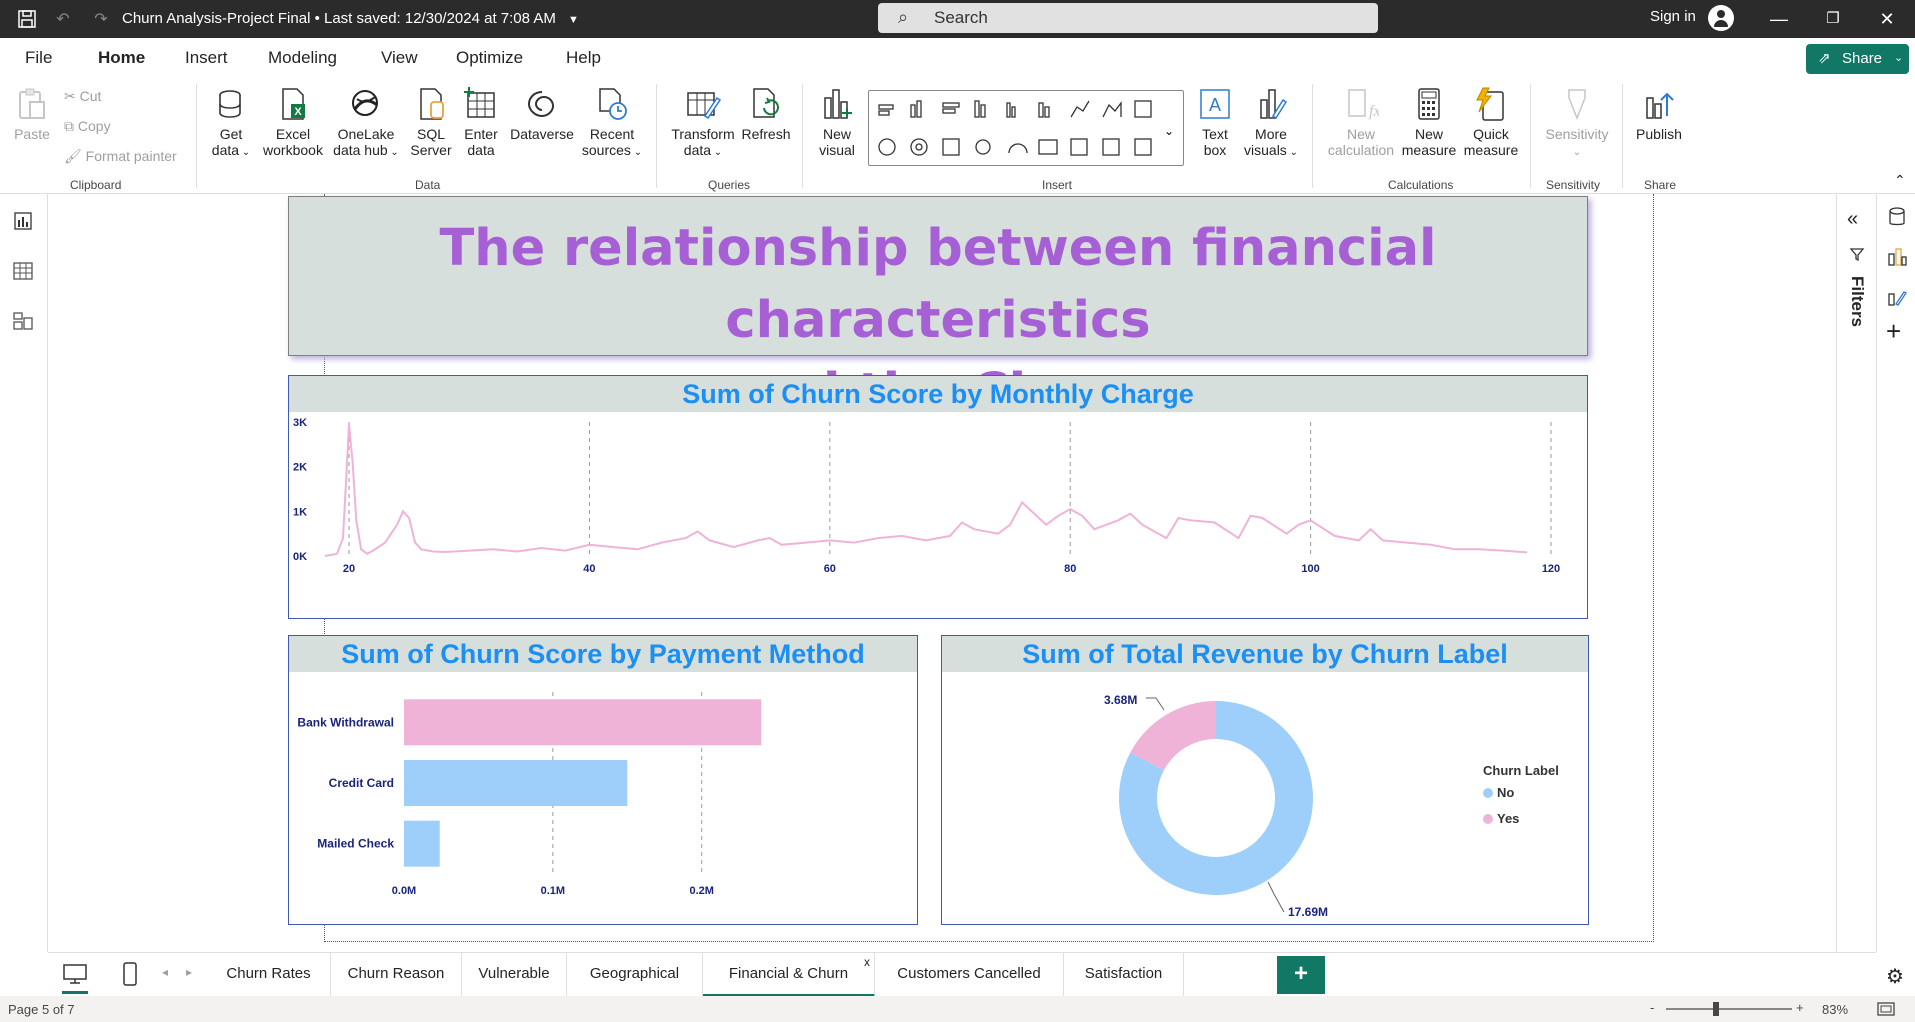 The image size is (1915, 1022). Describe the element at coordinates (1721, 18) in the screenshot. I see `account-icon` at that location.